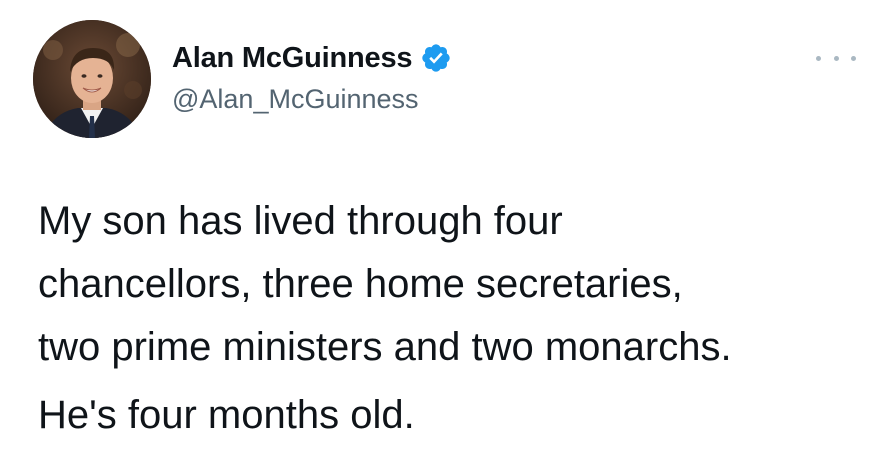  I want to click on author-handle: @Alan_McGuinness, so click(295, 99).